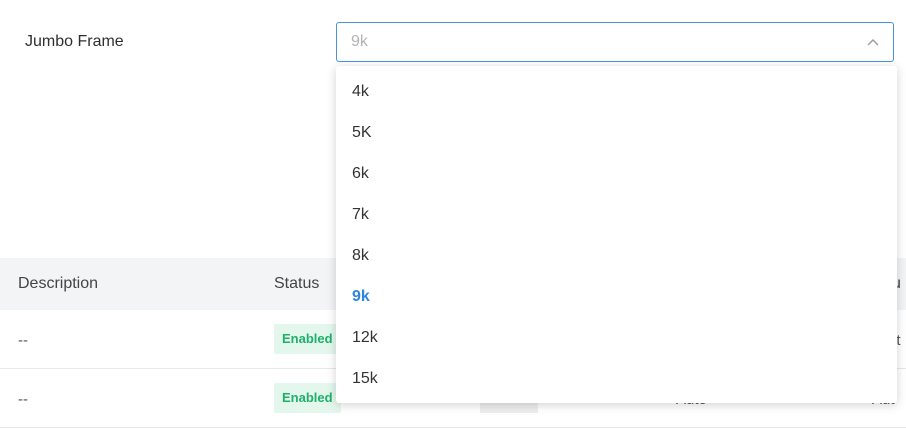 The height and width of the screenshot is (428, 906). What do you see at coordinates (616, 379) in the screenshot?
I see `option-15k: 15k` at bounding box center [616, 379].